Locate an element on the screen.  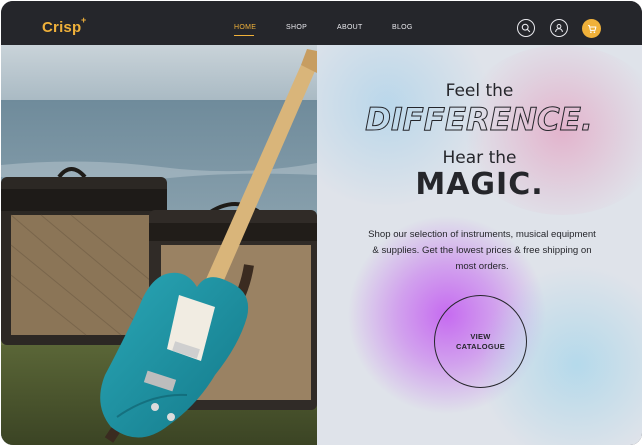
cta-label-line2: CATALOGUE is located at coordinates (480, 346).